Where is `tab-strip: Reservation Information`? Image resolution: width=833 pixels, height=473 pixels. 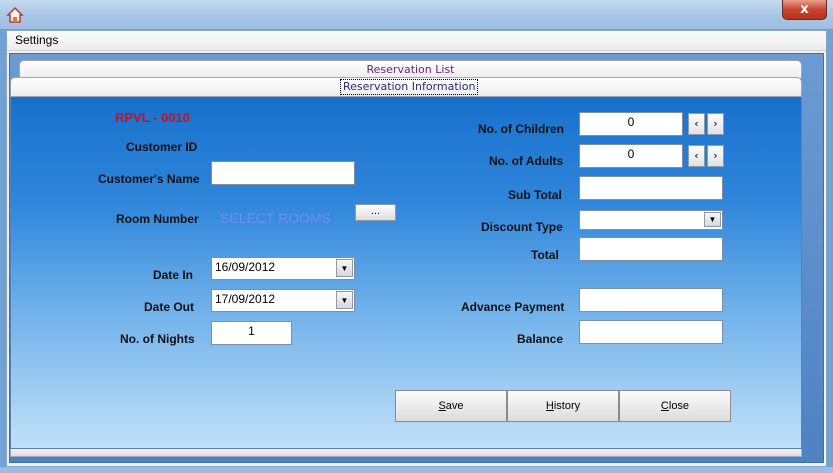
tab-strip: Reservation Information is located at coordinates (406, 87).